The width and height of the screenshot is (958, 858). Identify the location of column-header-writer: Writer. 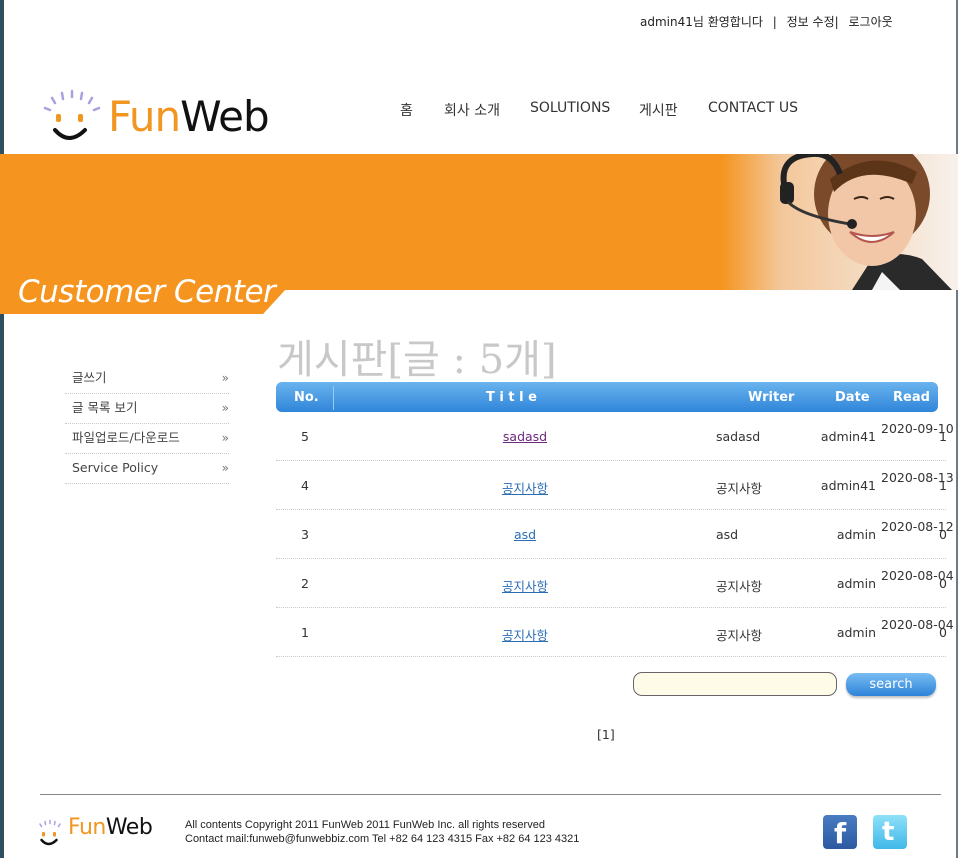
(771, 397).